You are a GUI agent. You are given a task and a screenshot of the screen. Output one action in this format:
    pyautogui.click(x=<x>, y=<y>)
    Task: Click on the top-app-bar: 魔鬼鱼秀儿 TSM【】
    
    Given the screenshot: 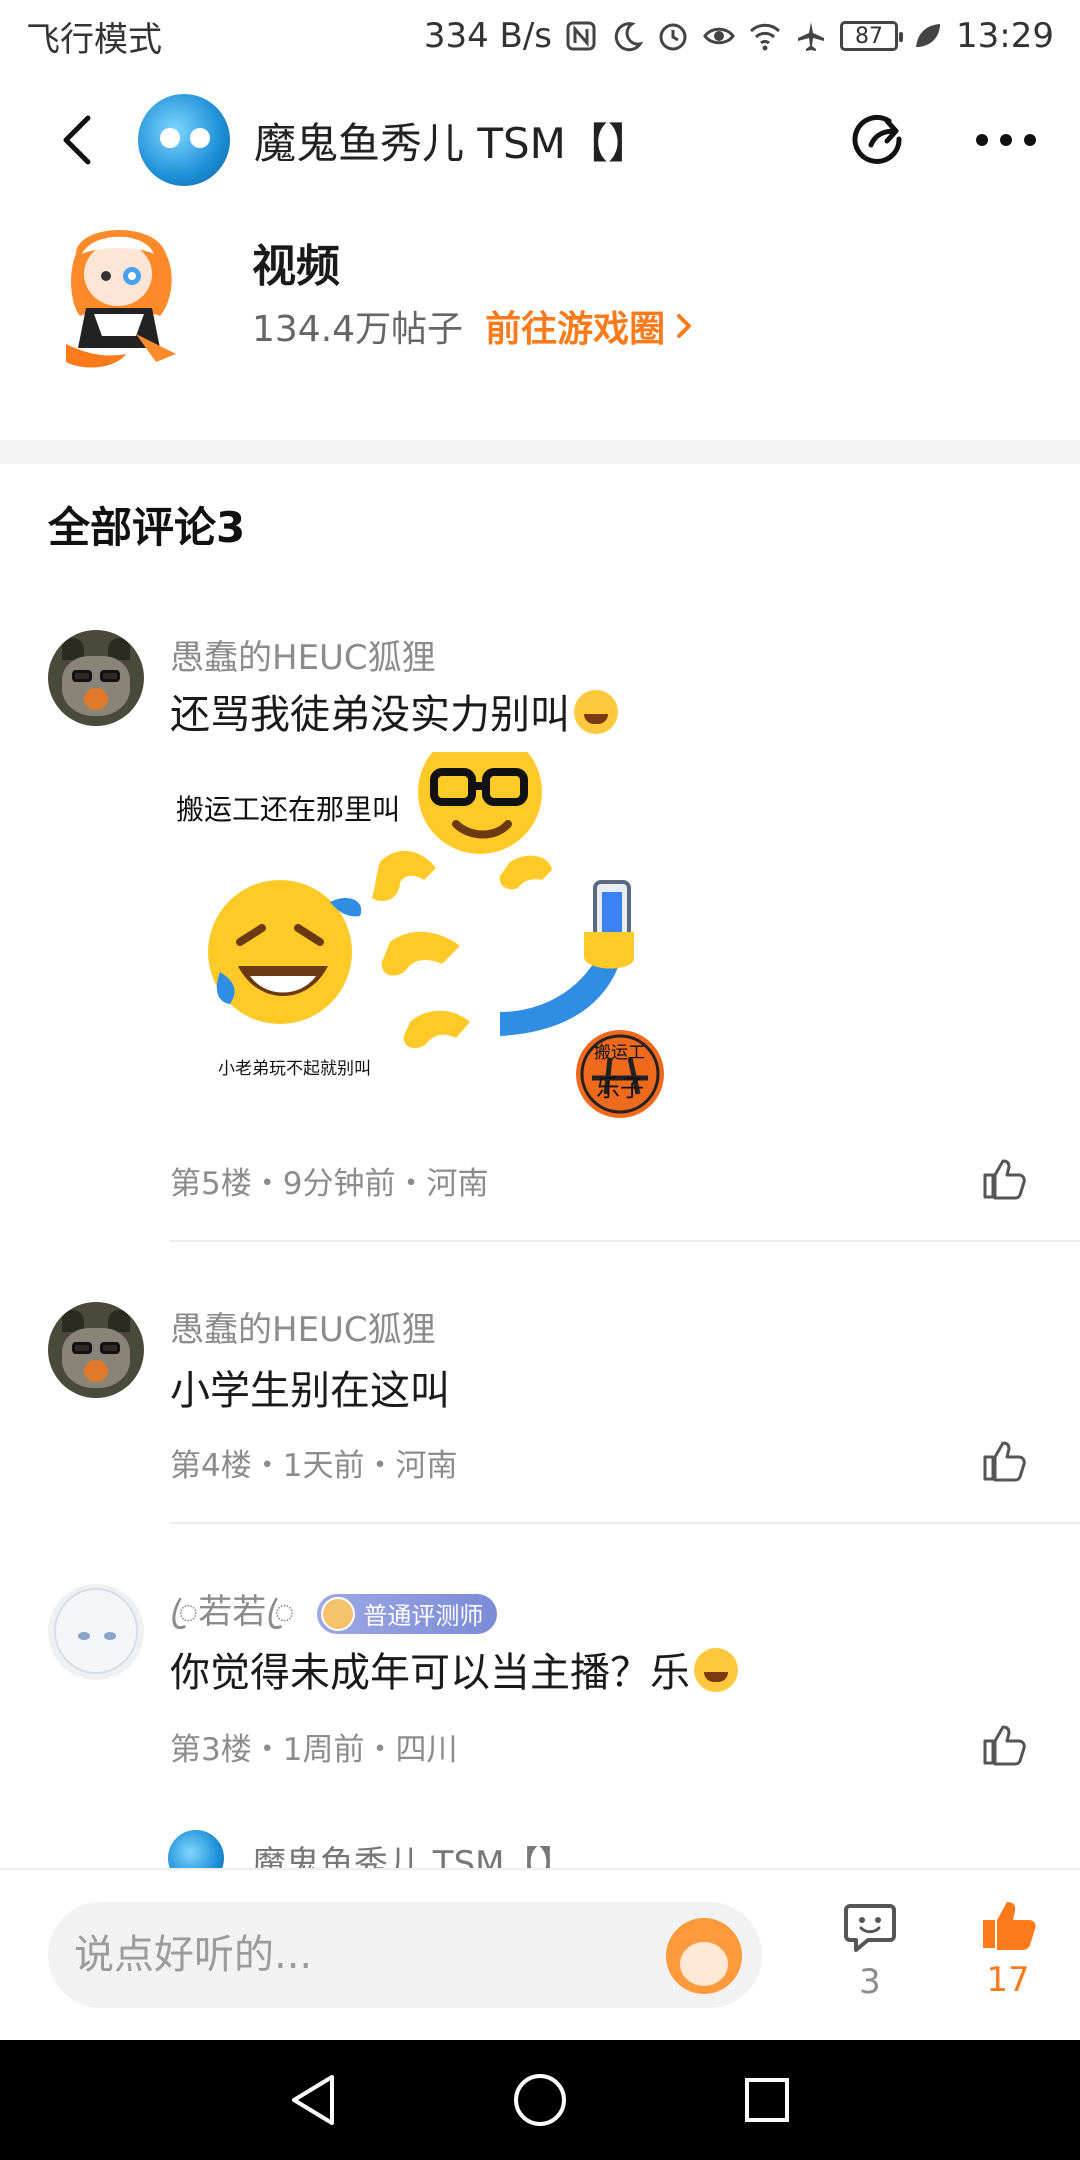 What is the action you would take?
    pyautogui.click(x=540, y=140)
    